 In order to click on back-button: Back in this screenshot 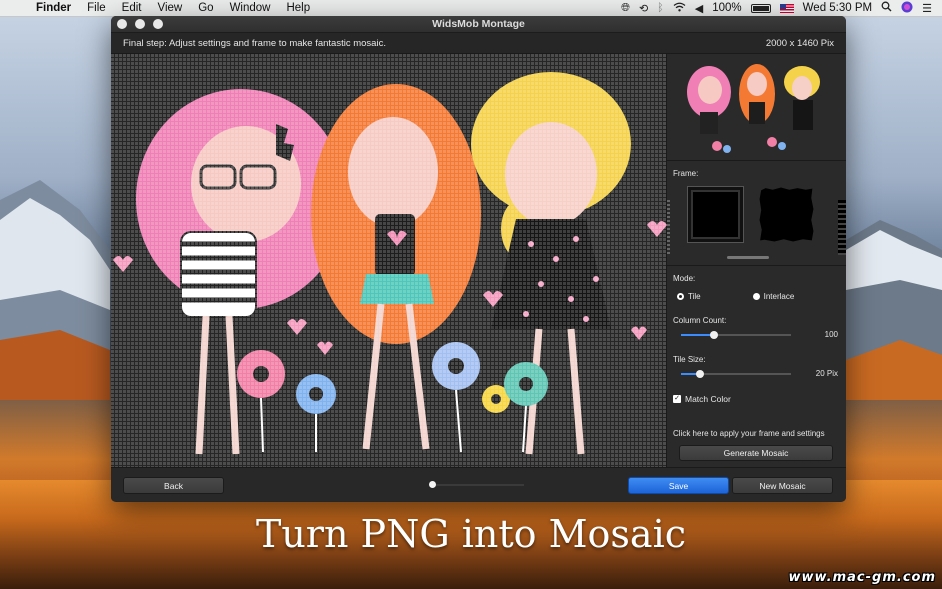, I will do `click(173, 485)`.